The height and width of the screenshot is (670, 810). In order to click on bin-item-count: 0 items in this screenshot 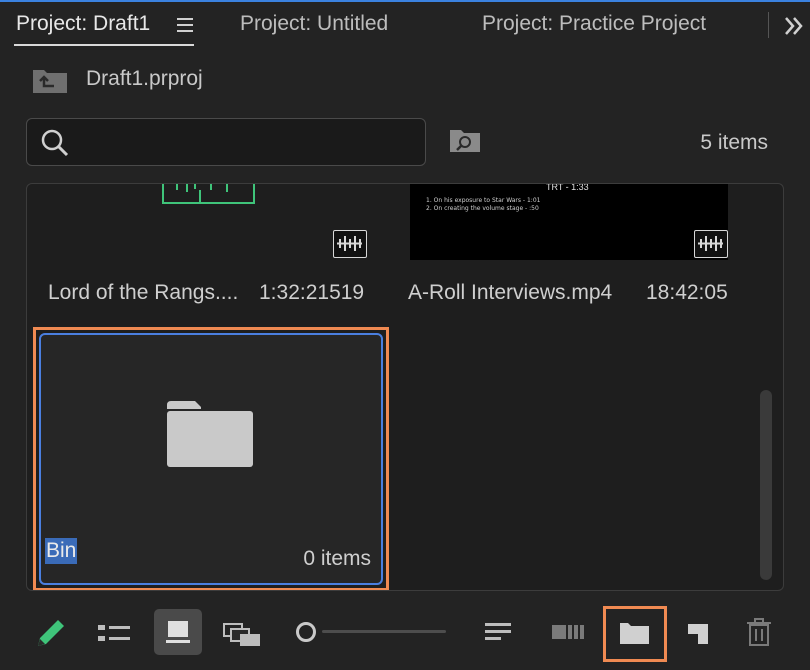, I will do `click(337, 558)`.